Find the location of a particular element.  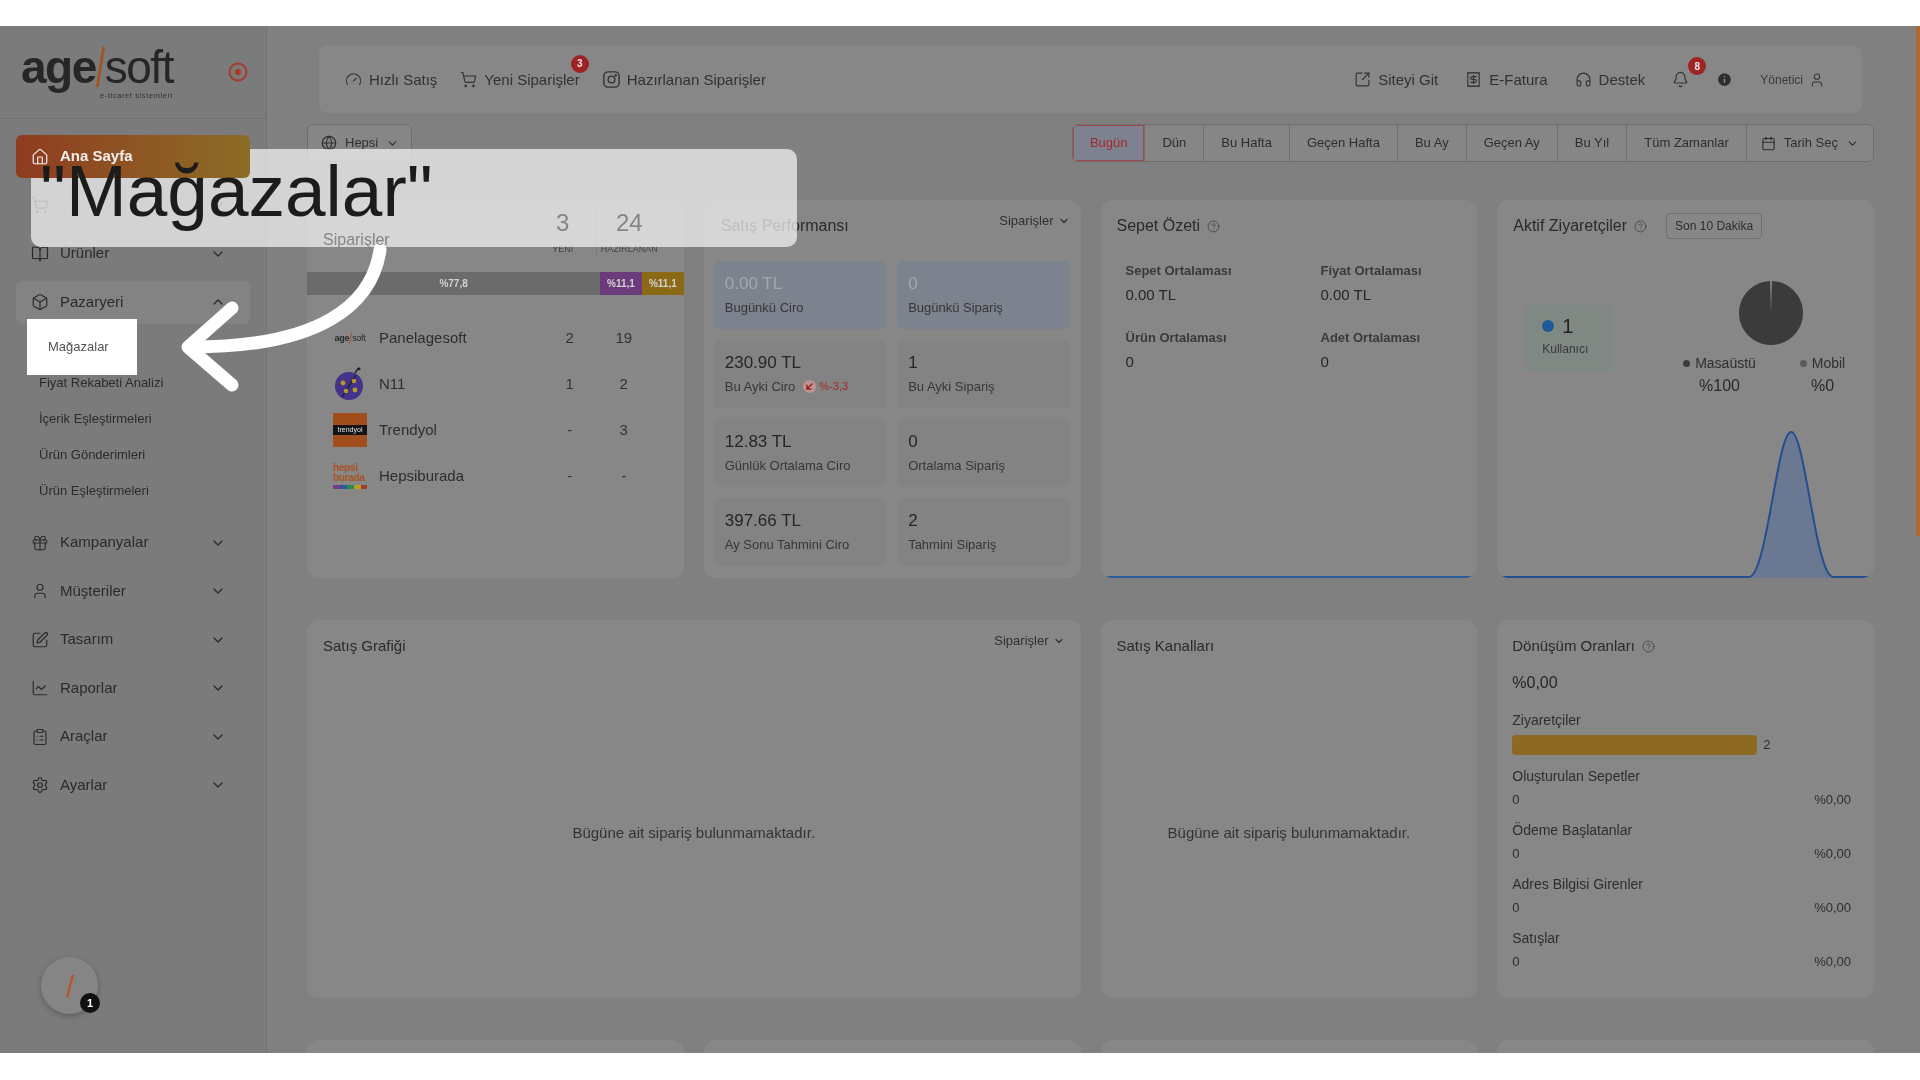

stat-value: 397.66 TL is located at coordinates (763, 521).